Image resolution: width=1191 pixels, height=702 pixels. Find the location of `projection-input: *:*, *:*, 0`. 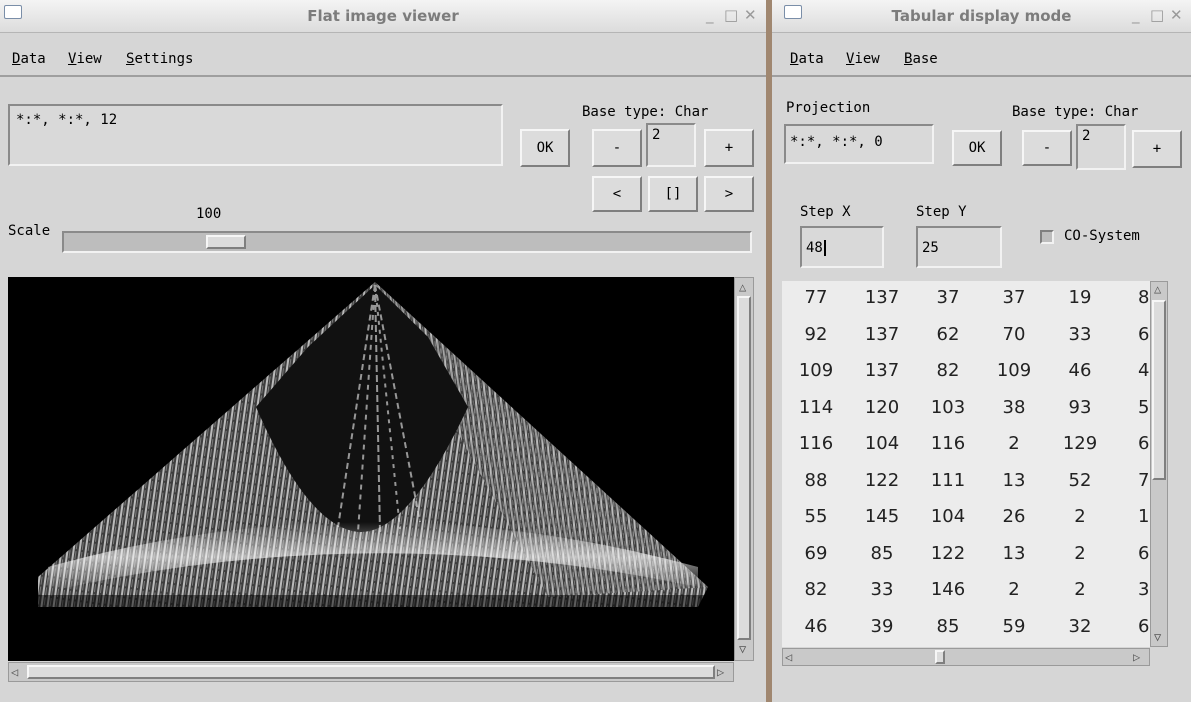

projection-input: *:*, *:*, 0 is located at coordinates (859, 144).